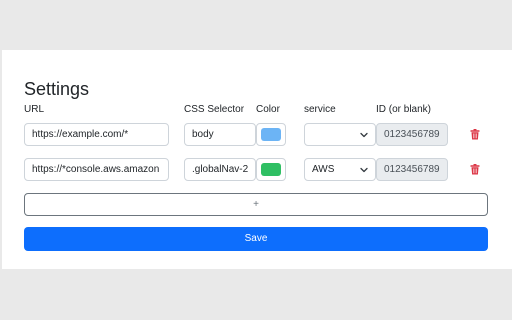  Describe the element at coordinates (34, 109) in the screenshot. I see `column-header-url: URL` at that location.